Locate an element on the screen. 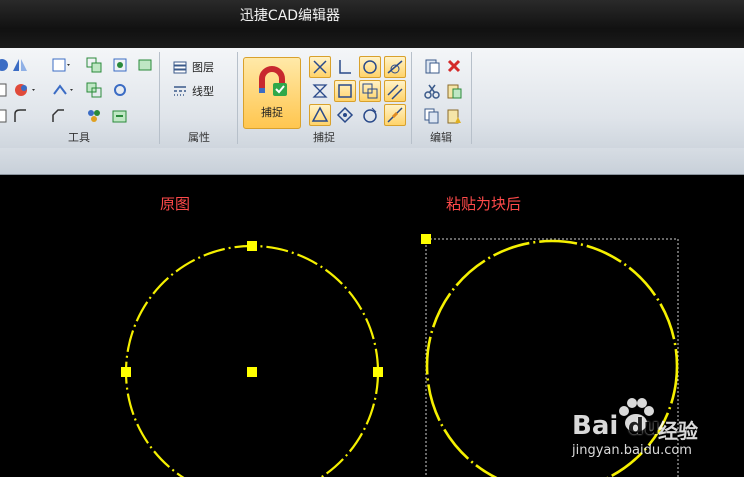 The width and height of the screenshot is (744, 477). extension-icon is located at coordinates (370, 91).